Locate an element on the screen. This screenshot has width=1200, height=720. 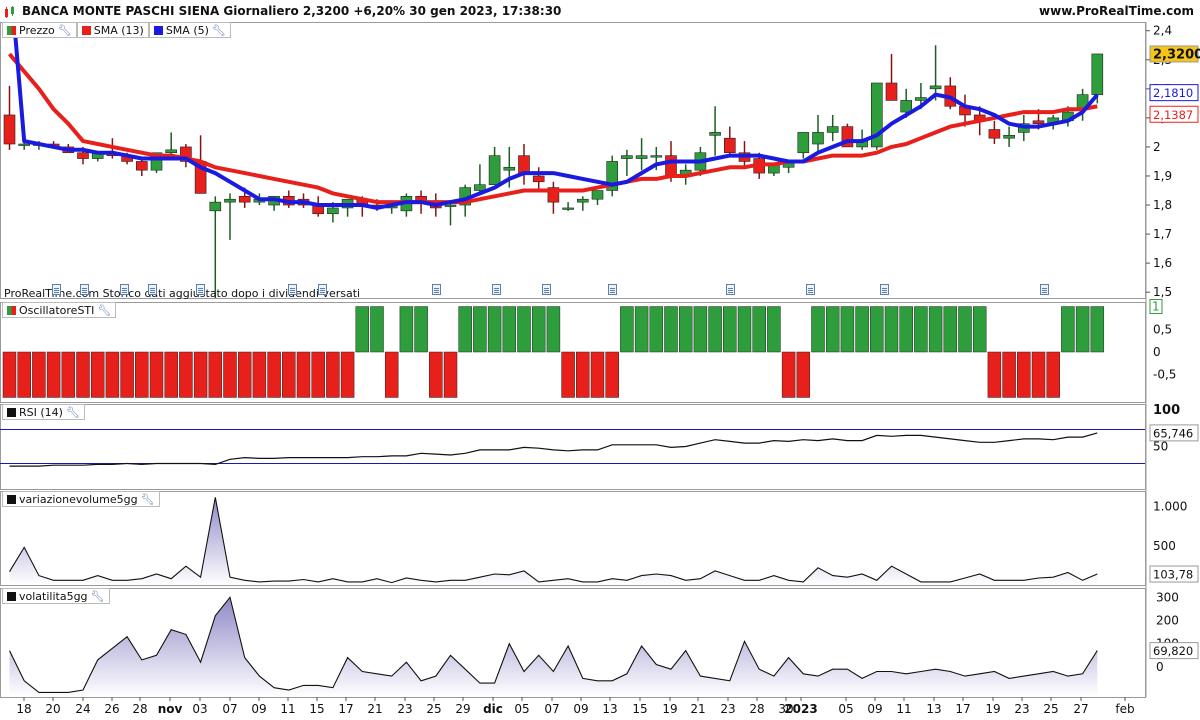
volume-line is located at coordinates (553, 540).